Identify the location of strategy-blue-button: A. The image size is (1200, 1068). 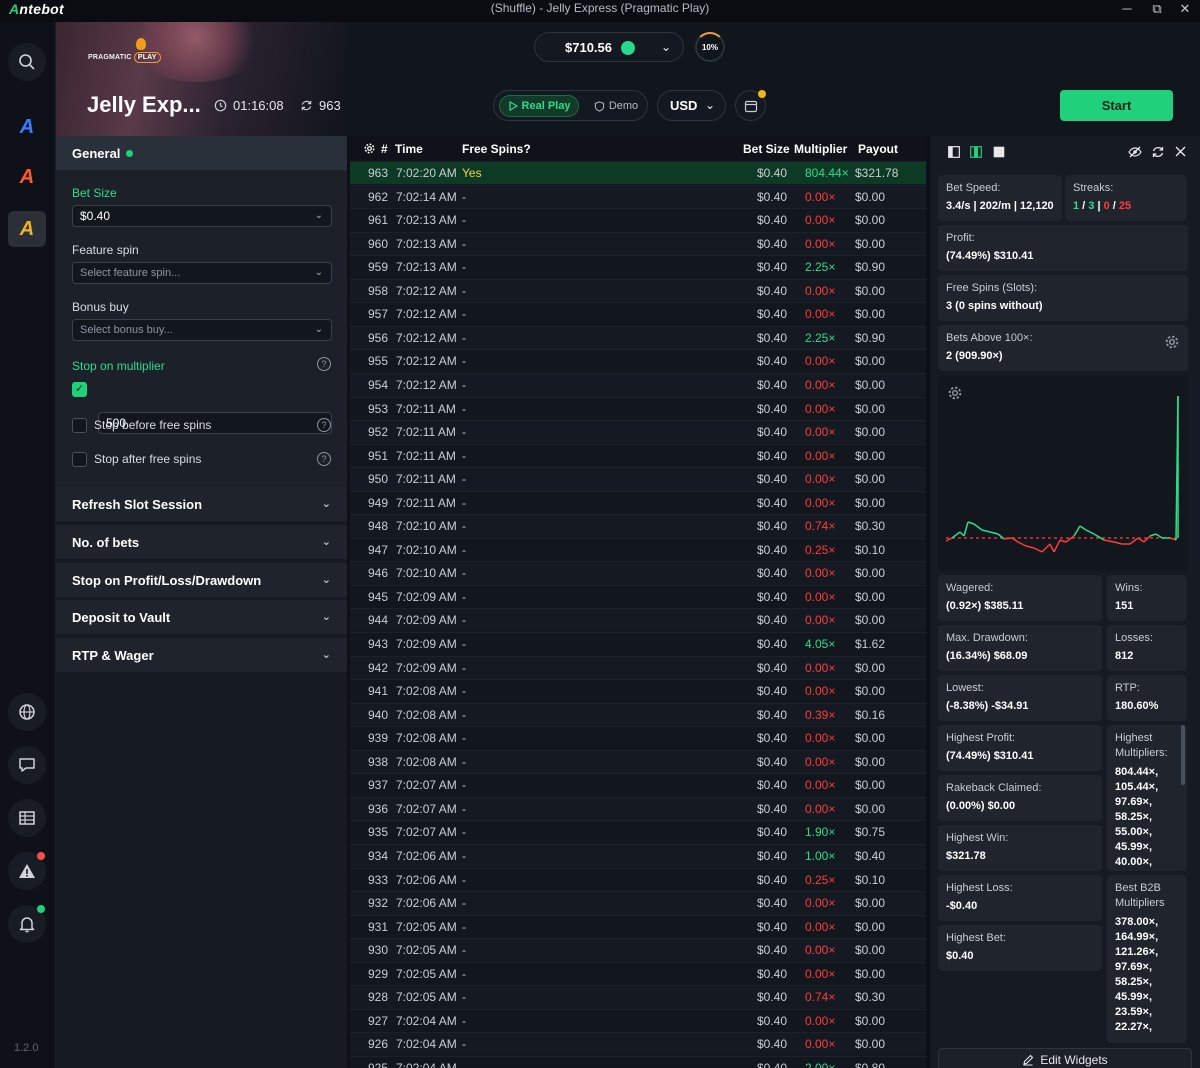
(27, 127).